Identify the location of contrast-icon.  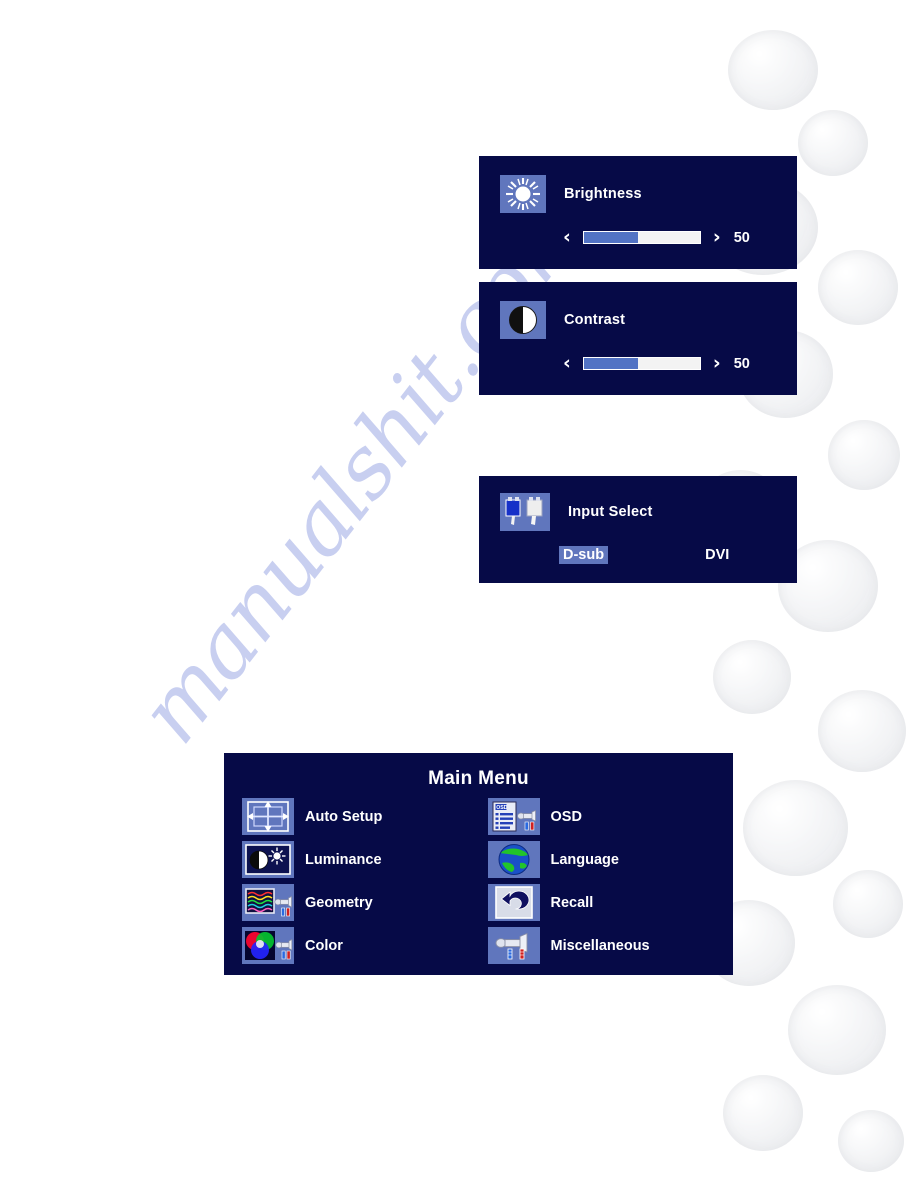
(523, 320).